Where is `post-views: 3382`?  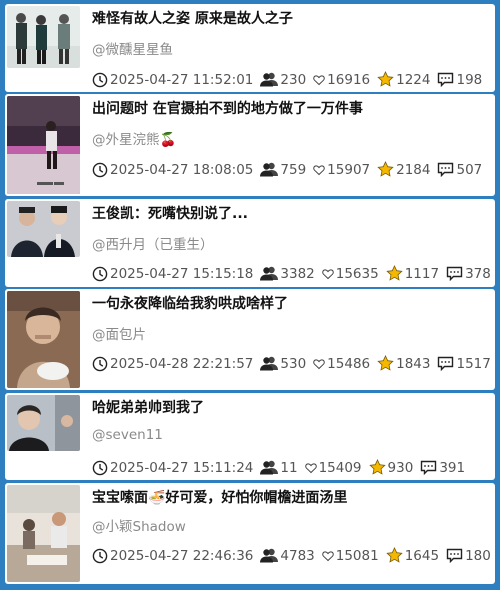
post-views: 3382 is located at coordinates (287, 274).